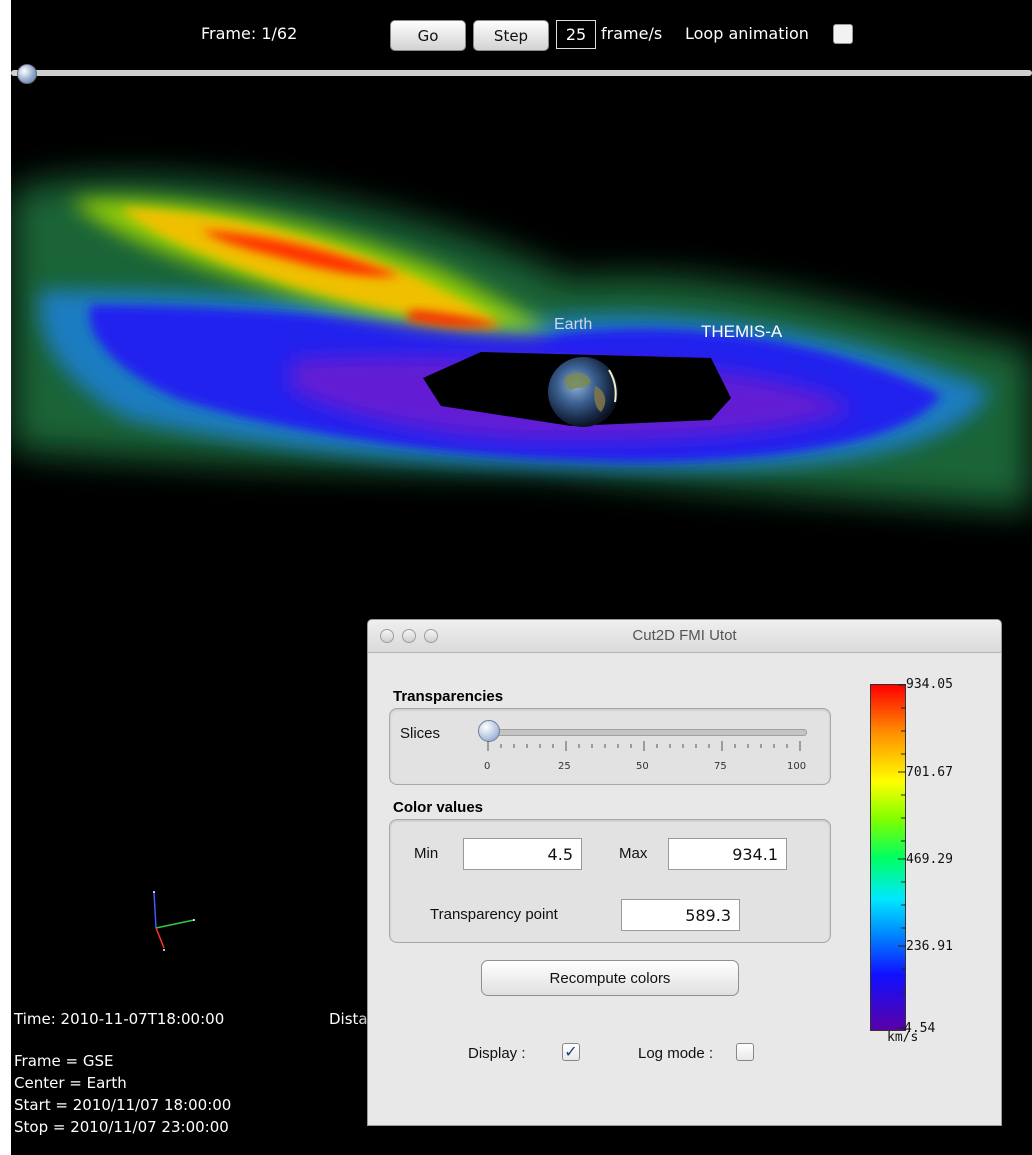  Describe the element at coordinates (426, 853) in the screenshot. I see `min-label: Min` at that location.